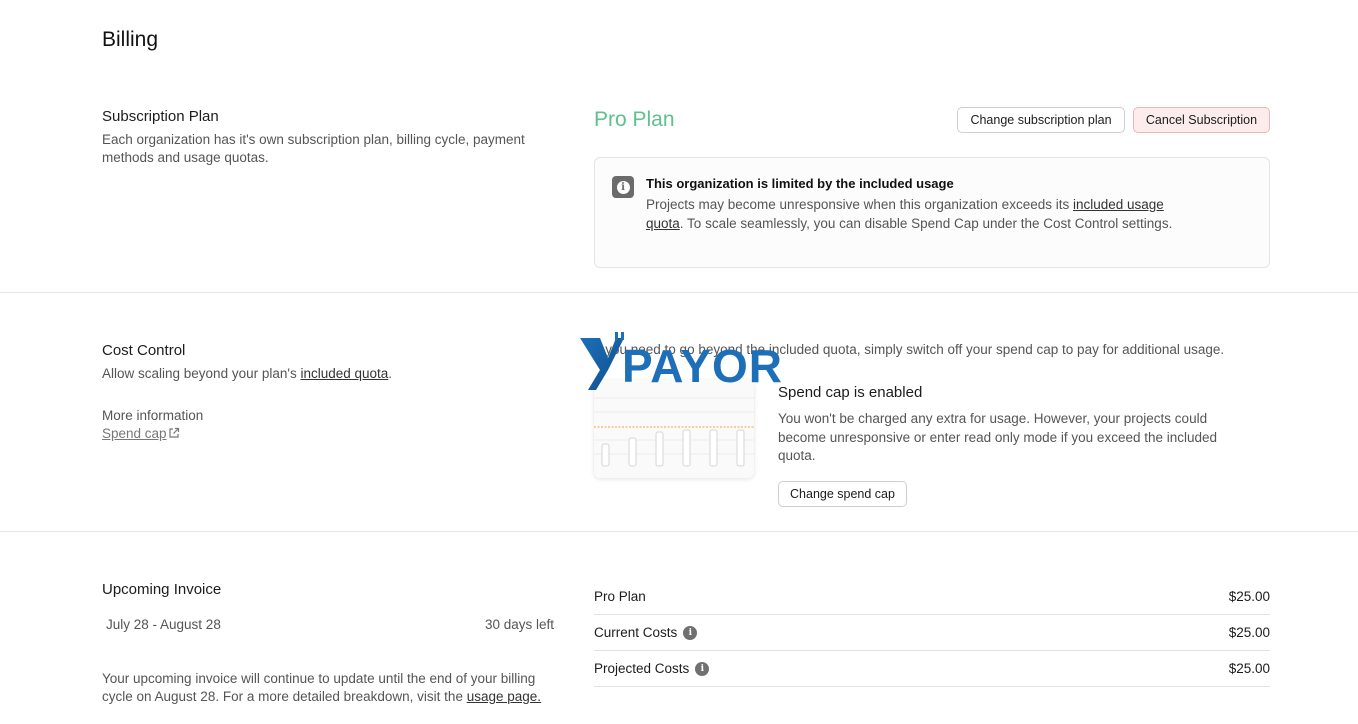  I want to click on invoice-row-current-costs: Current Costs i $25.00, so click(932, 633).